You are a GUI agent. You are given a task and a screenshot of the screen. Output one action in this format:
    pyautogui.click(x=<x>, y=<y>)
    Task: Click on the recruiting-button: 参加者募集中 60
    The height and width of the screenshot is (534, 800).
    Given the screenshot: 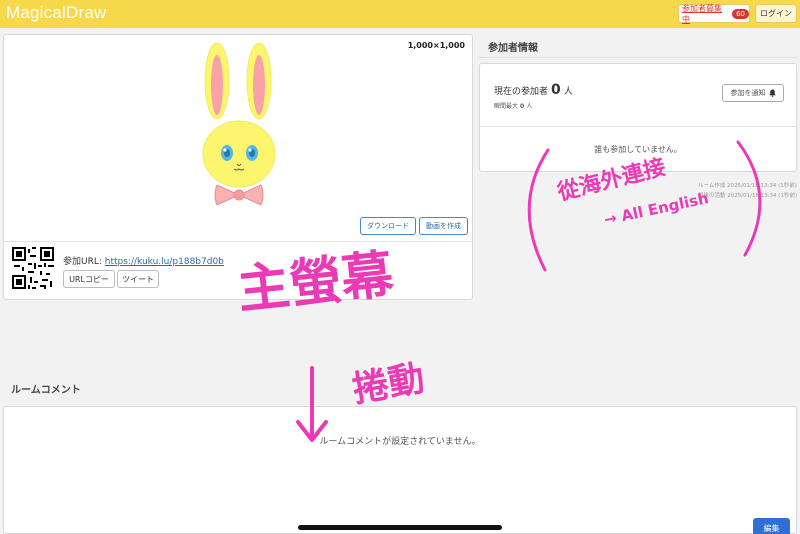 What is the action you would take?
    pyautogui.click(x=714, y=13)
    